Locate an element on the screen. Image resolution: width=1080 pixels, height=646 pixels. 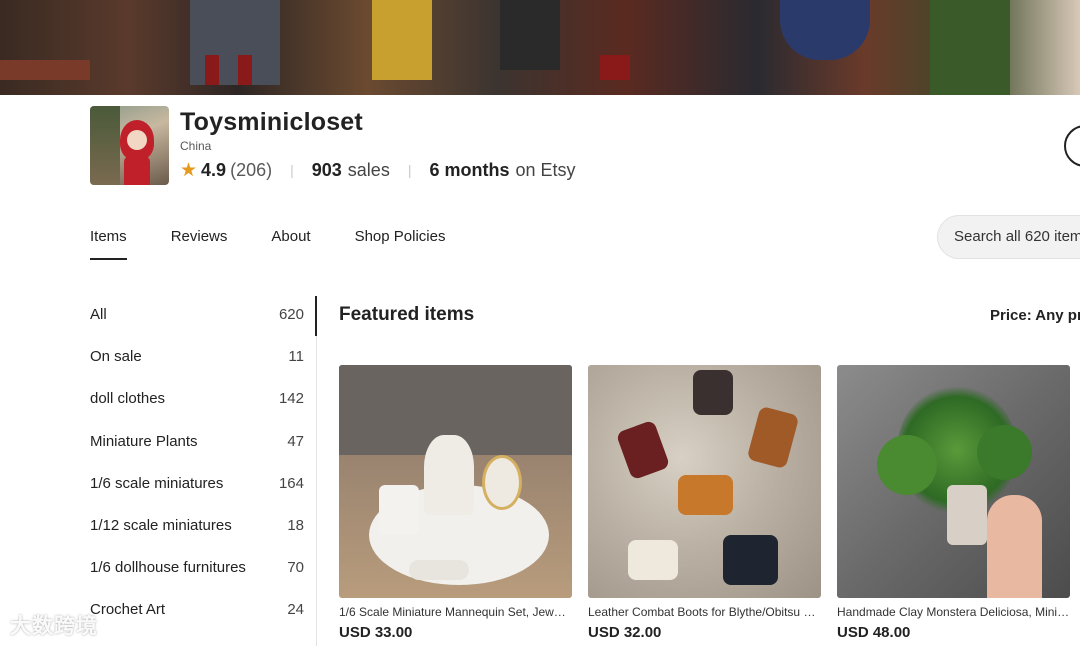
category-count: 11 is located at coordinates (296, 357).